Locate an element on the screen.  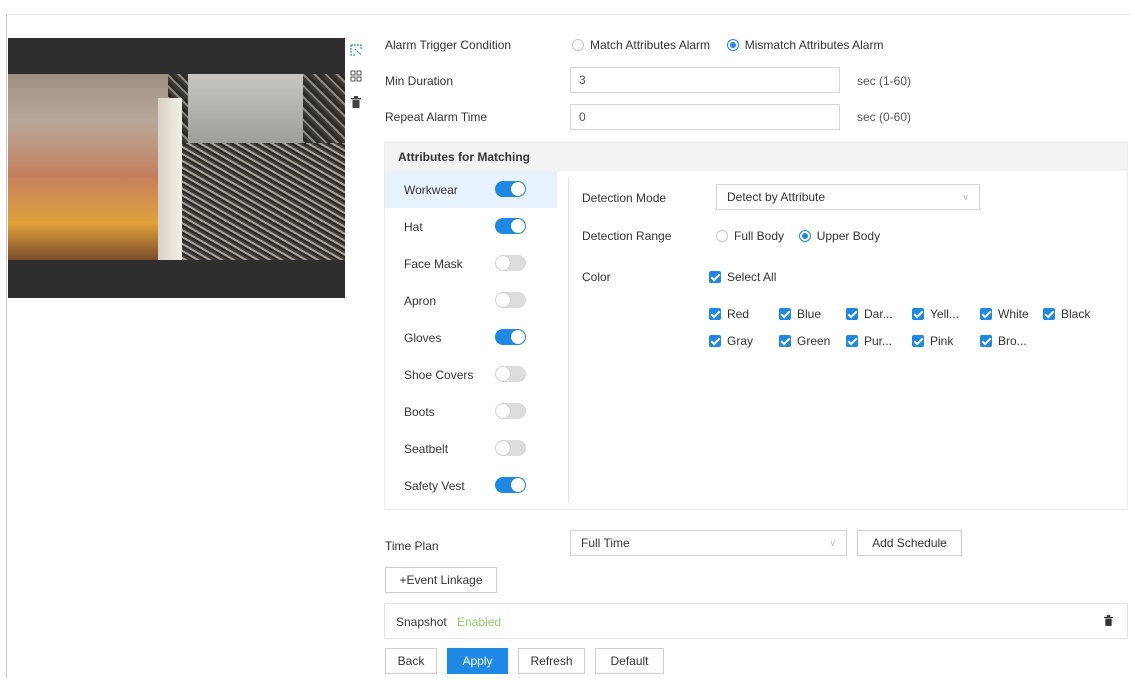
attribute-row-face-mask: Face Mask is located at coordinates (471, 263).